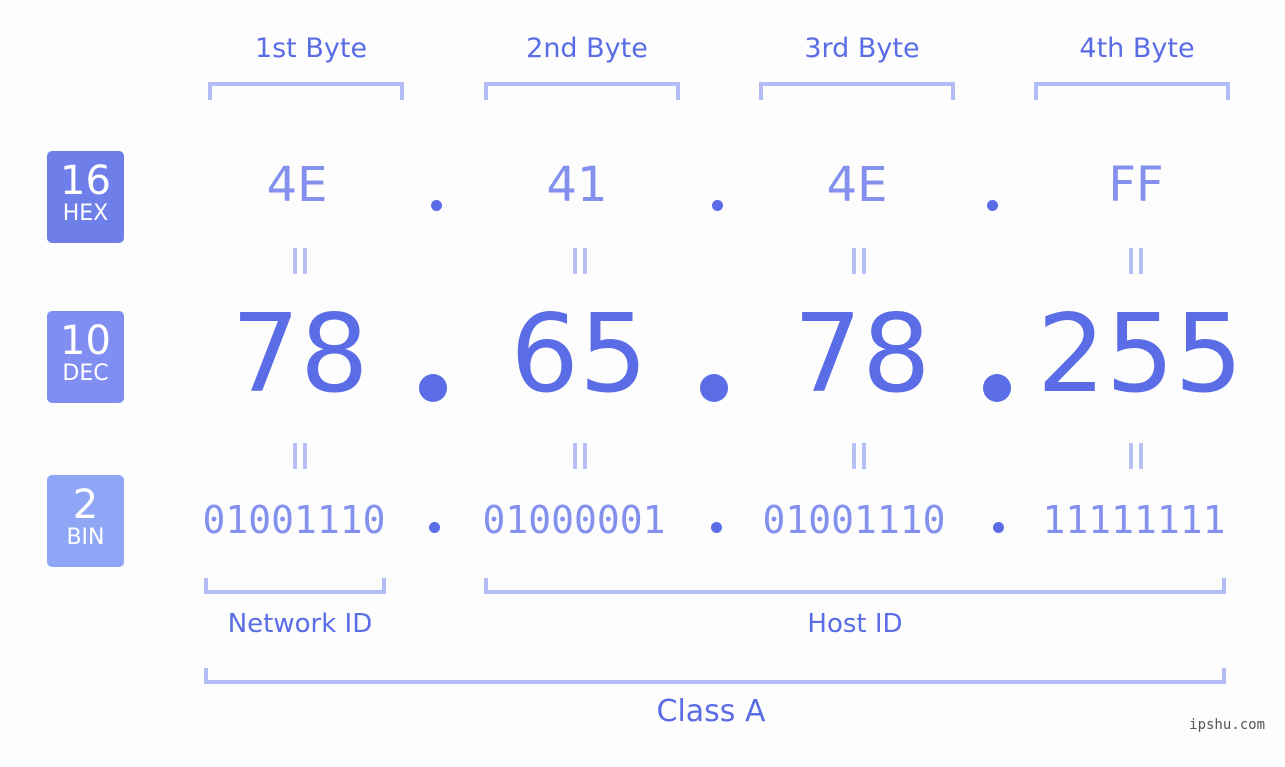 Image resolution: width=1285 pixels, height=767 pixels. What do you see at coordinates (85, 213) in the screenshot?
I see `hex-base-label: HEX` at bounding box center [85, 213].